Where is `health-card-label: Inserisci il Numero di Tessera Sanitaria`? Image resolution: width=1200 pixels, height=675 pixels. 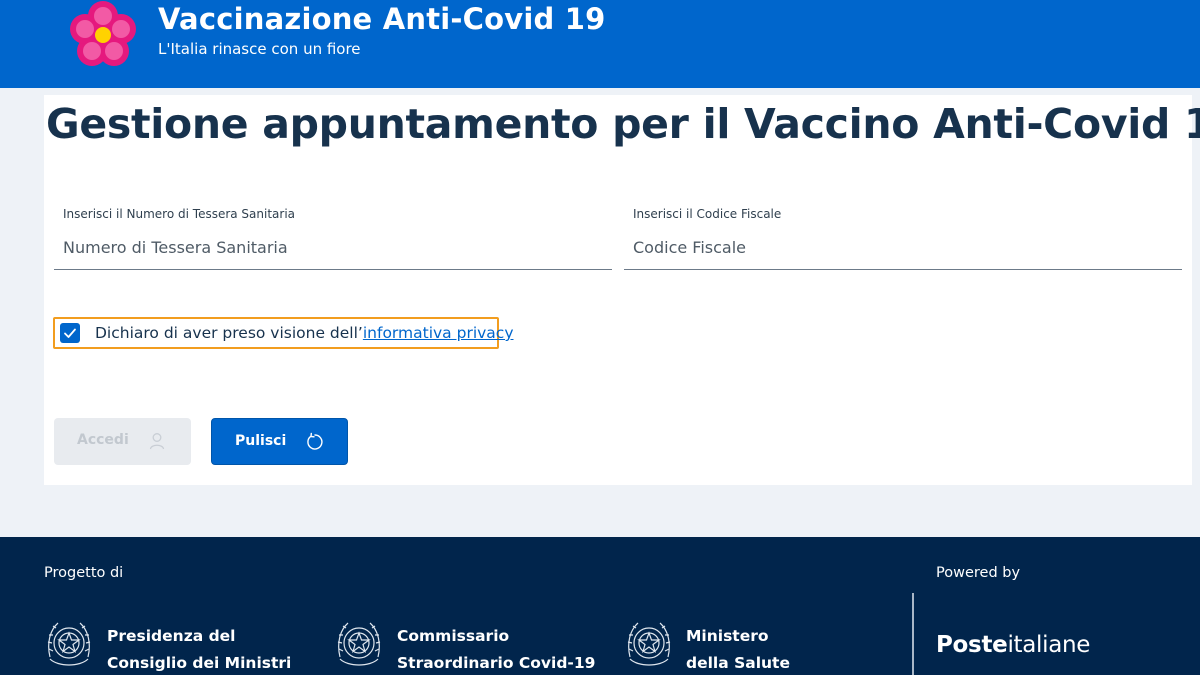
health-card-label: Inserisci il Numero di Tessera Sanitaria is located at coordinates (179, 214).